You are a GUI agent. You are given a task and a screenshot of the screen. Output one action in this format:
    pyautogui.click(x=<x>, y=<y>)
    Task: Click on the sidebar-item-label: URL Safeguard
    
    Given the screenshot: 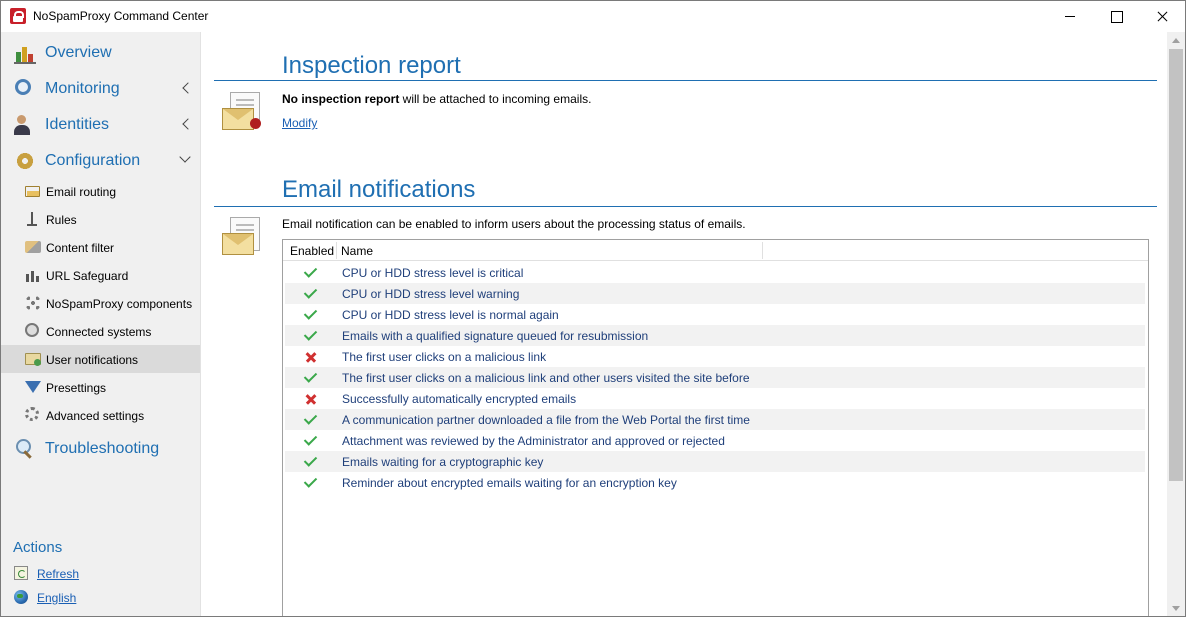 What is the action you would take?
    pyautogui.click(x=87, y=276)
    